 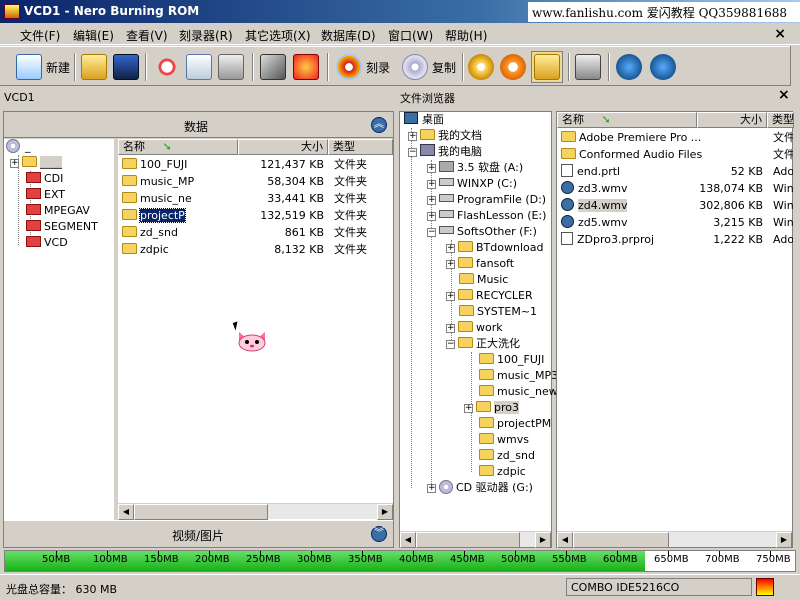 I want to click on tree-folder-zhengda: − 正大洗化, so click(x=483, y=344).